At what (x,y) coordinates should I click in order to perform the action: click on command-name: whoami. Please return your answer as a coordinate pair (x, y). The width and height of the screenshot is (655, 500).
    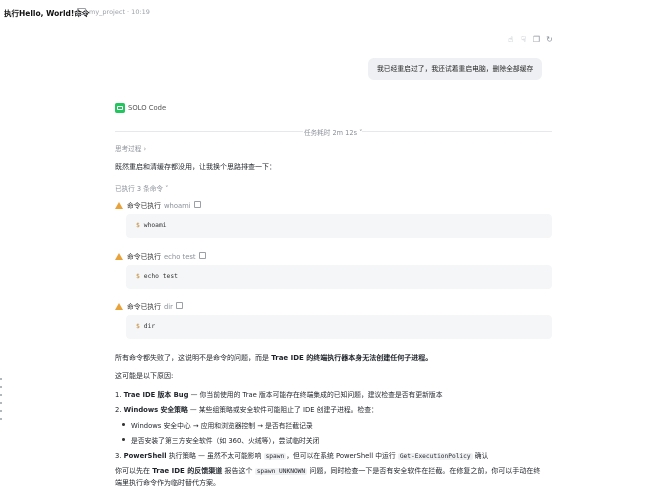
    Looking at the image, I should click on (177, 206).